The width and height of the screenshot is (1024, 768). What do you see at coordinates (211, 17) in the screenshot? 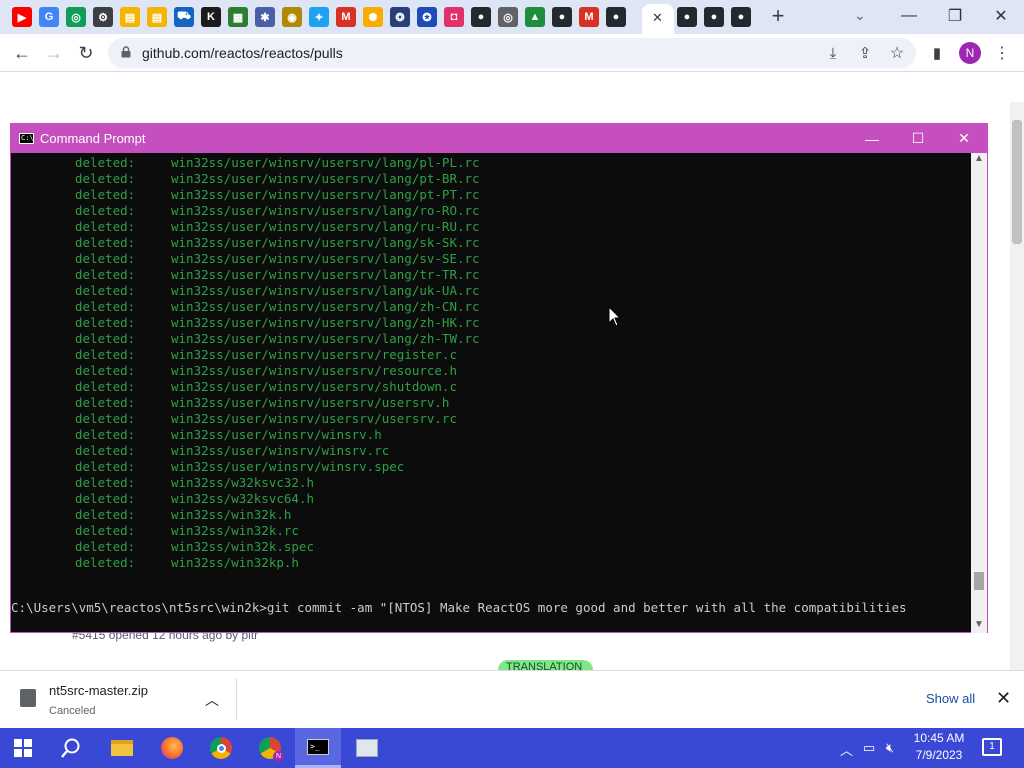
I see `kim-icon: K` at bounding box center [211, 17].